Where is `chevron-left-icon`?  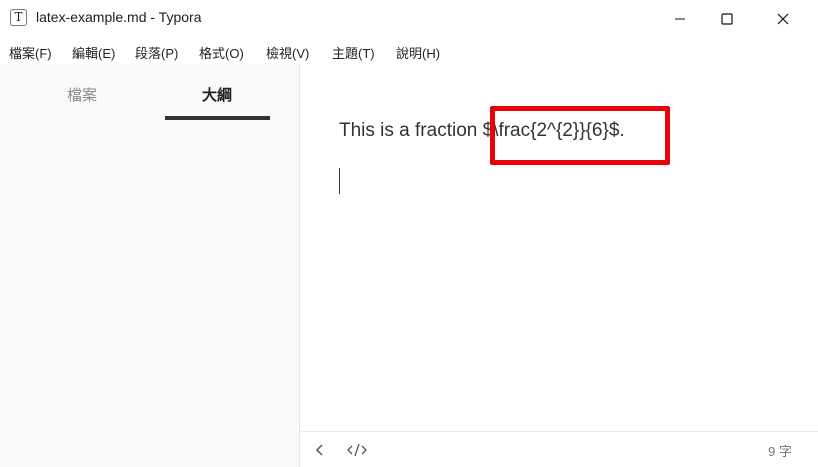
chevron-left-icon is located at coordinates (319, 450).